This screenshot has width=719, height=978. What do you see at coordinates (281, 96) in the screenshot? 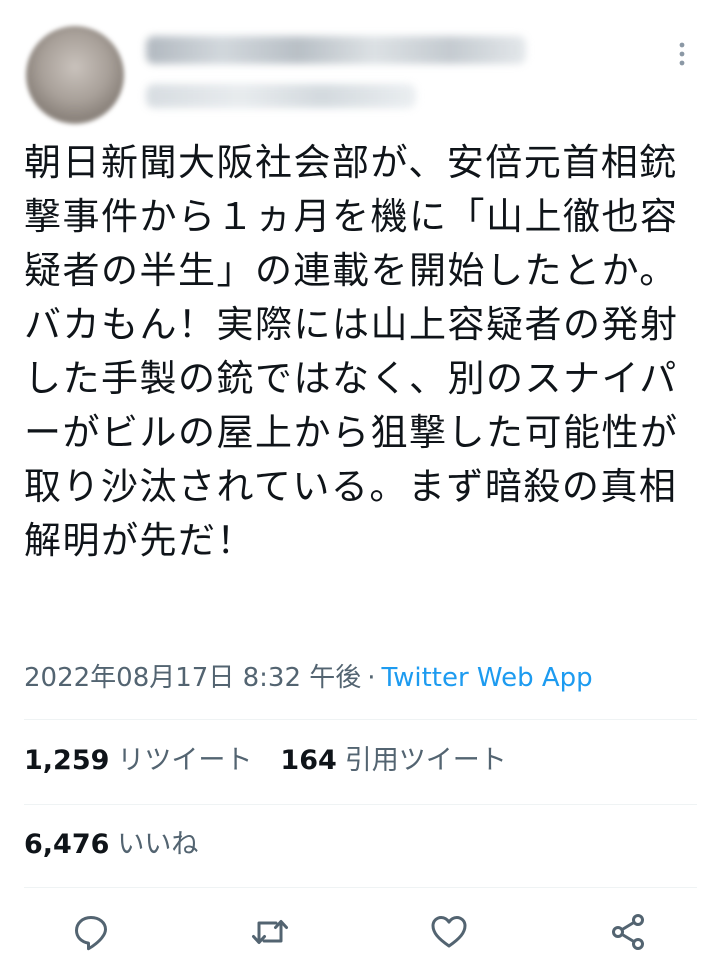
I see `handle-blurred` at bounding box center [281, 96].